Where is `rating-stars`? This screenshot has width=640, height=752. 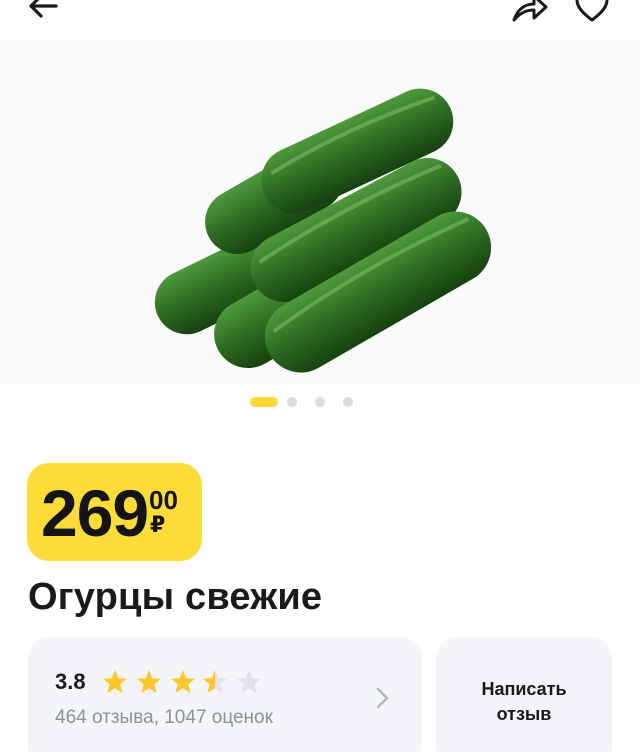 rating-stars is located at coordinates (182, 681).